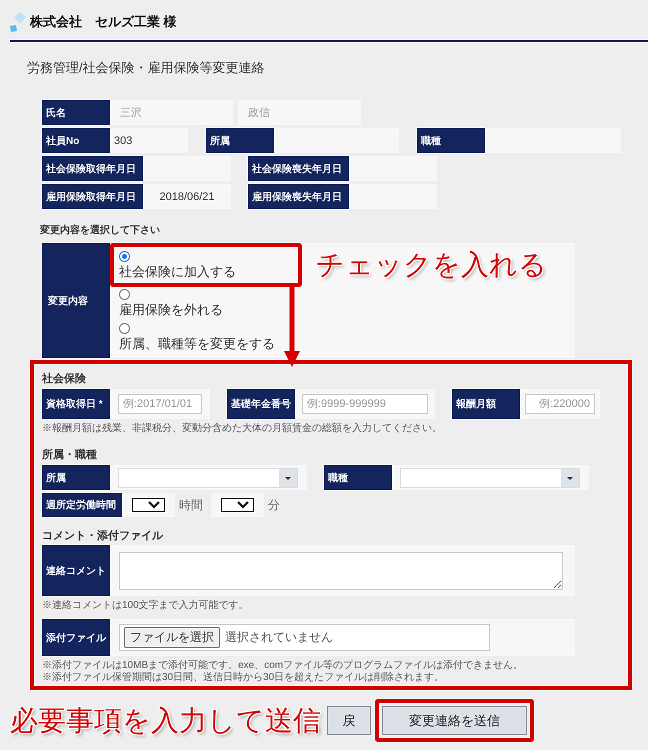 Image resolution: width=648 pixels, height=750 pixels. What do you see at coordinates (82, 505) in the screenshot?
I see `field-label: 週所定労働時間` at bounding box center [82, 505].